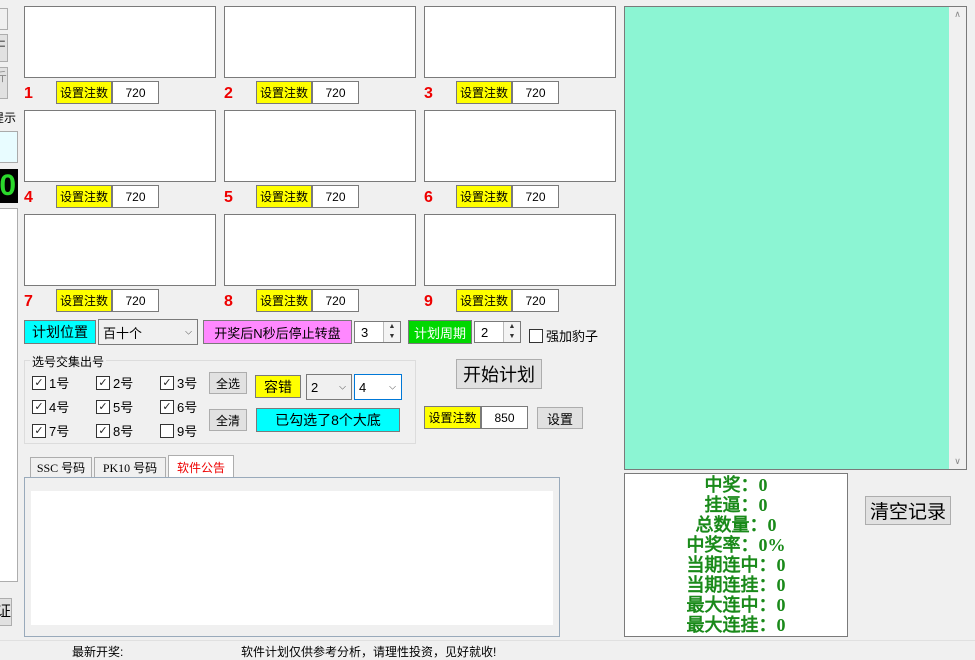  What do you see at coordinates (497, 332) in the screenshot?
I see `plan-cycle-spinner: 2 ▲ ▼` at bounding box center [497, 332].